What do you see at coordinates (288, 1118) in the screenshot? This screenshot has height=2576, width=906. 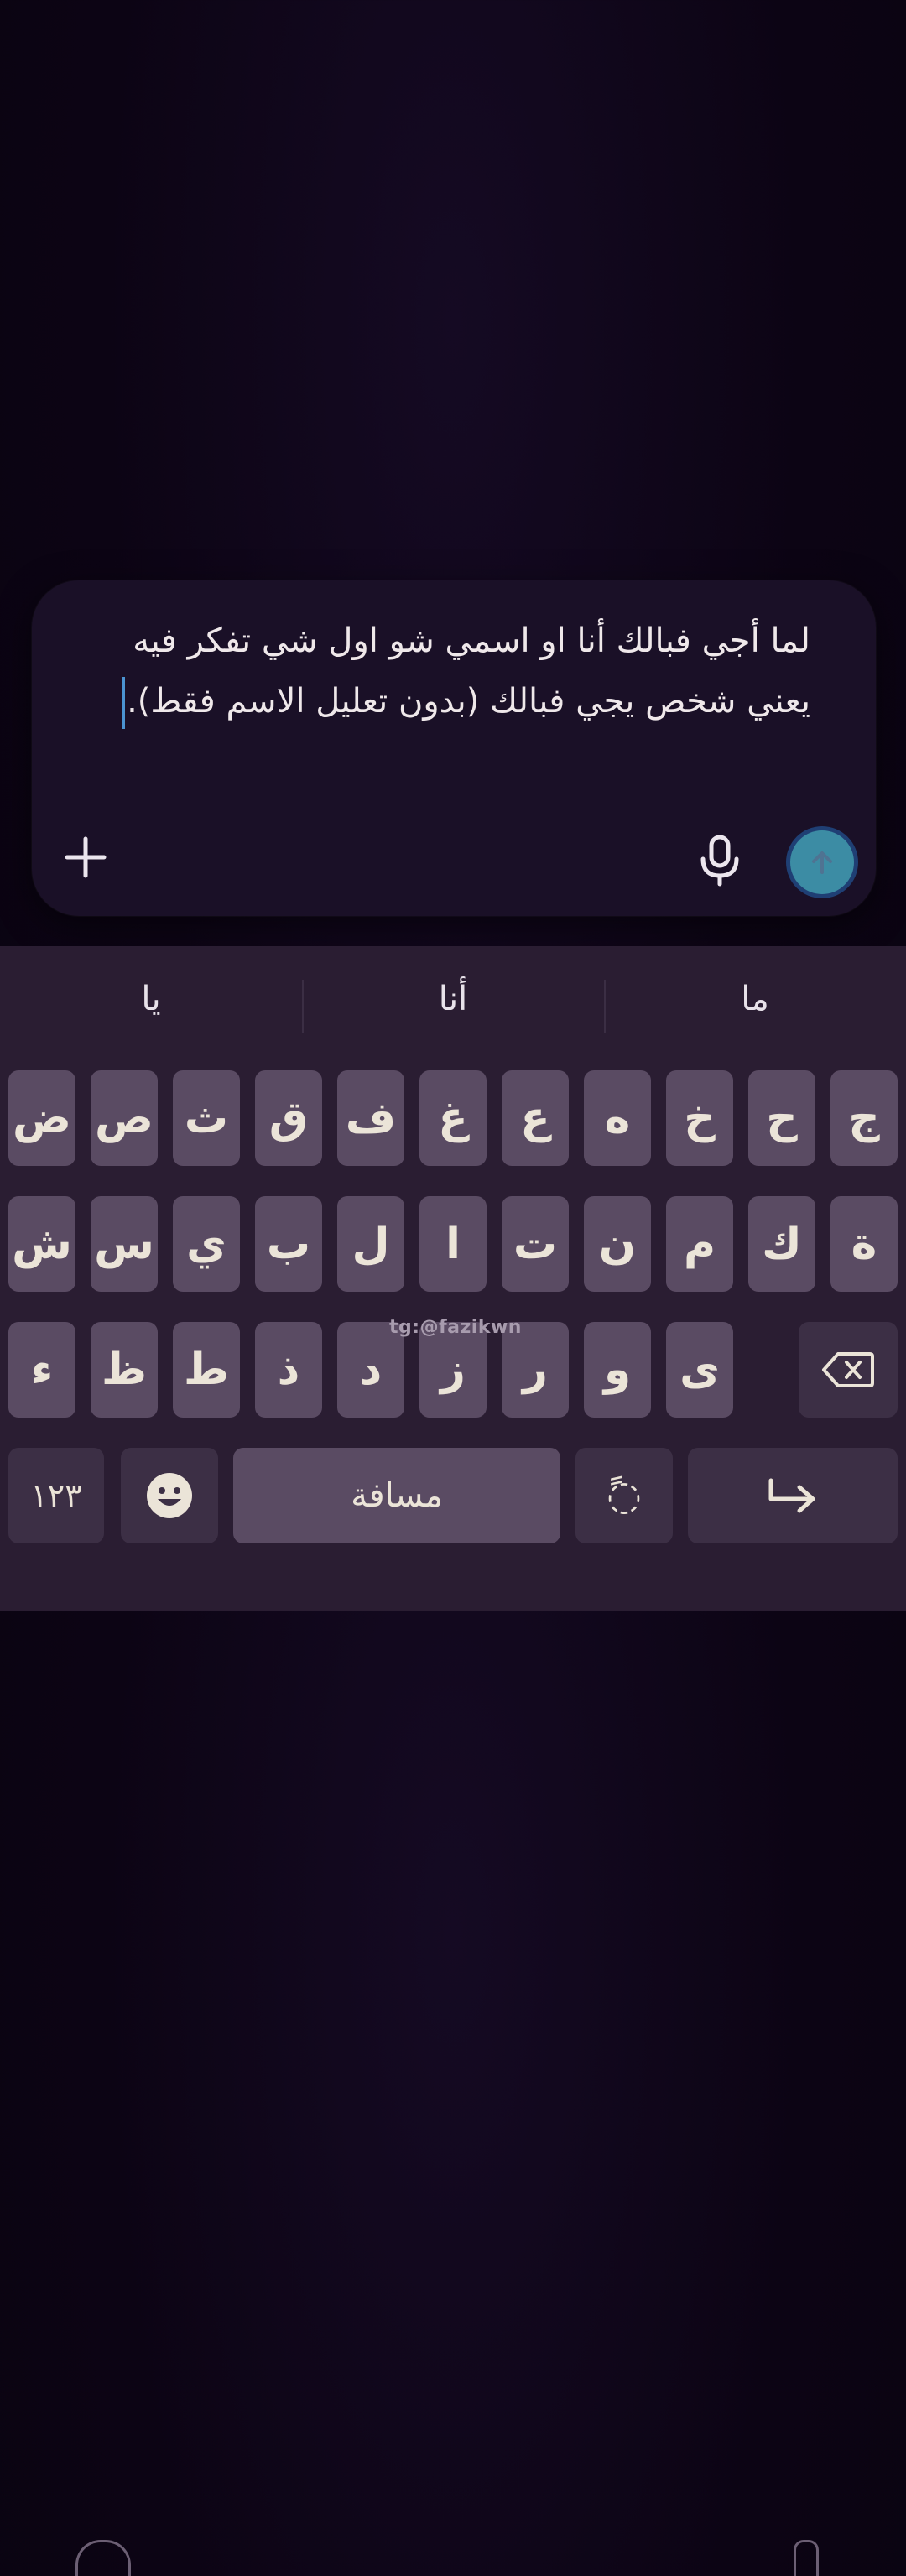 I see `key: ق` at bounding box center [288, 1118].